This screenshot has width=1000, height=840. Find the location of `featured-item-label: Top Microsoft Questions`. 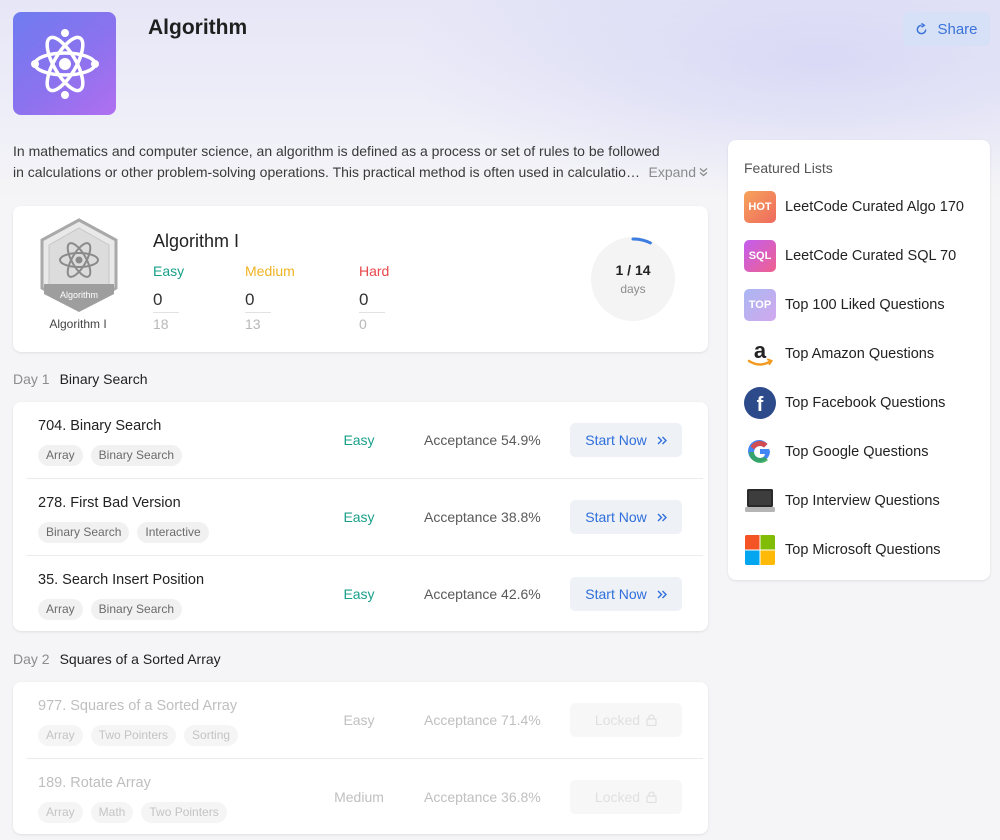

featured-item-label: Top Microsoft Questions is located at coordinates (863, 550).